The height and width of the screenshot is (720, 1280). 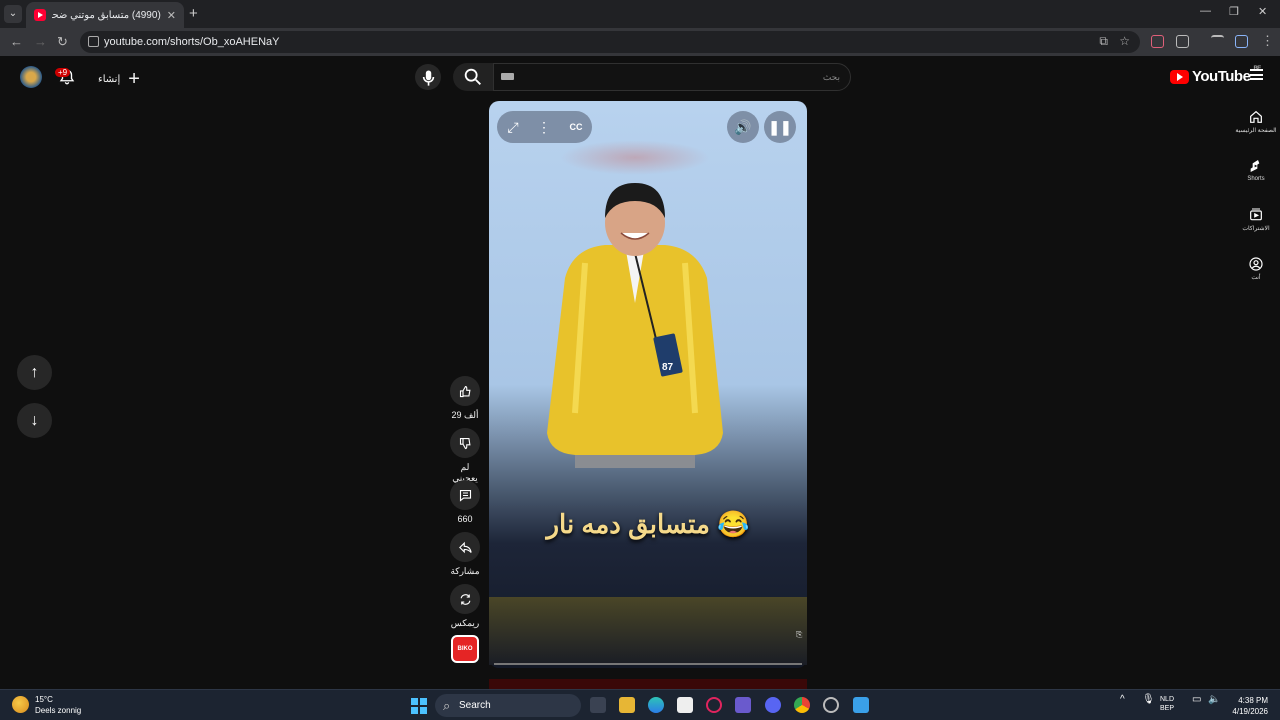 I want to click on edge-icon, so click(x=656, y=705).